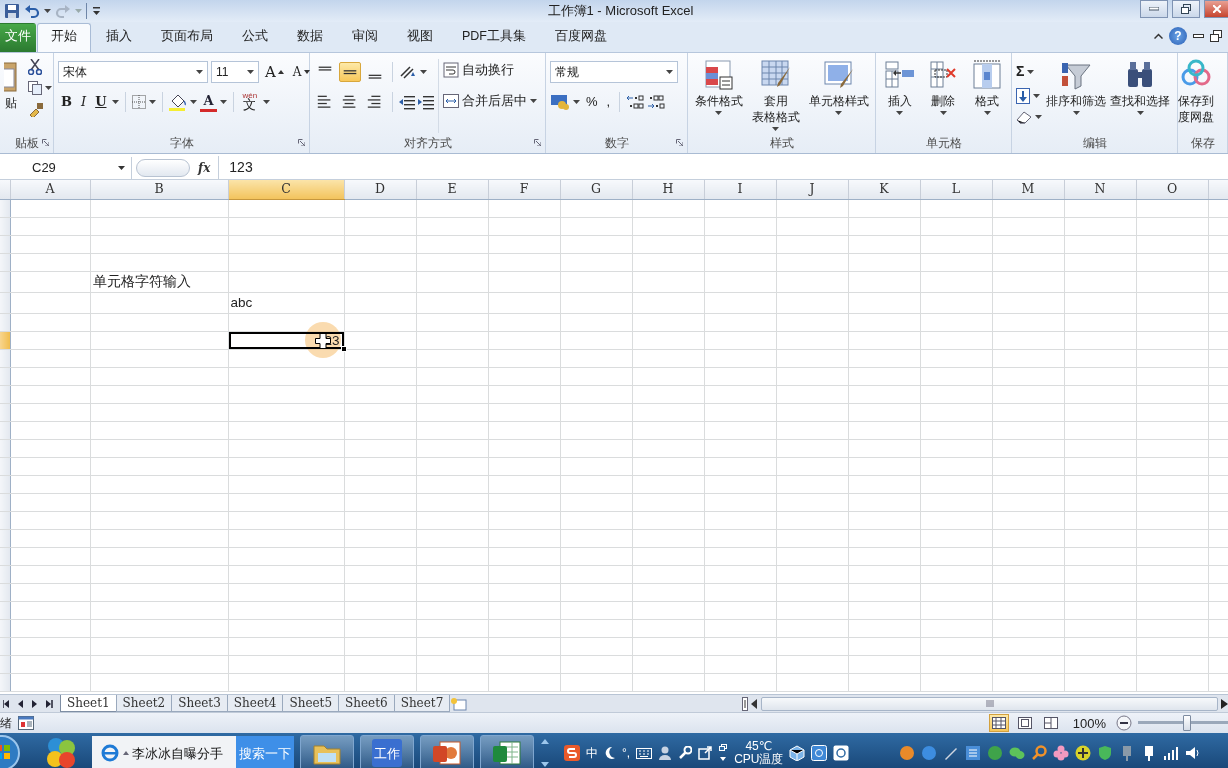 The width and height of the screenshot is (1228, 768). Describe the element at coordinates (380, 190) in the screenshot. I see `column-header: D` at that location.